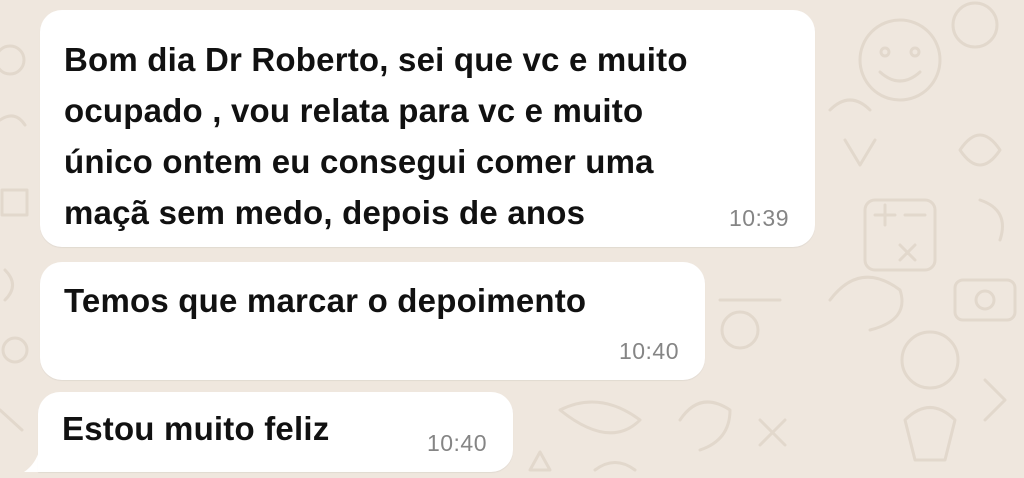 This screenshot has width=1024, height=478. I want to click on message-text: Estou muito feliz, so click(196, 428).